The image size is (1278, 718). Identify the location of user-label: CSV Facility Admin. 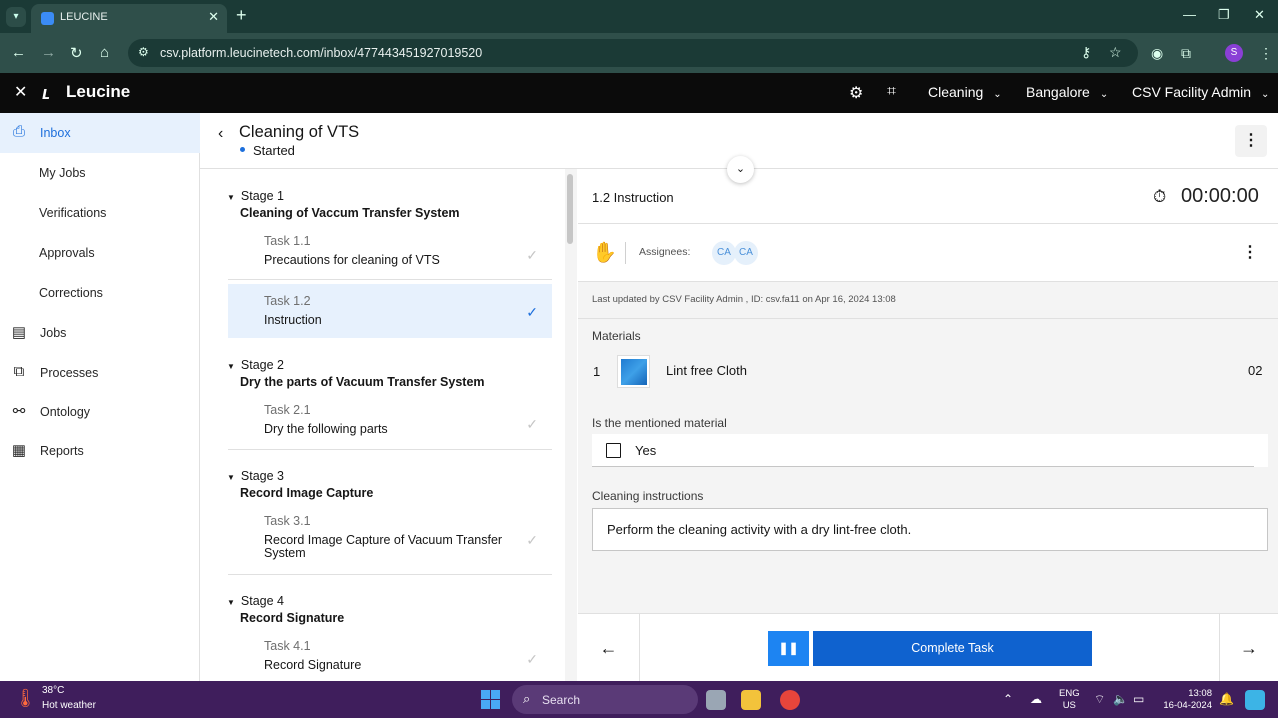
(1192, 92).